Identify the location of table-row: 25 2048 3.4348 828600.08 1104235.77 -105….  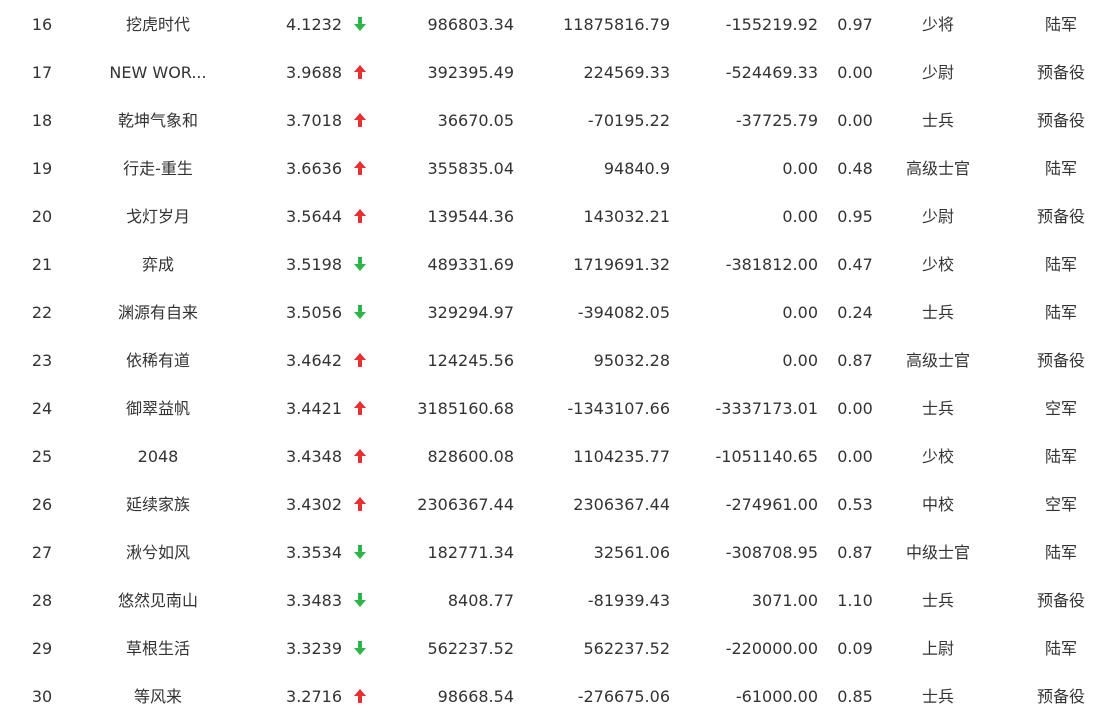
(551, 457).